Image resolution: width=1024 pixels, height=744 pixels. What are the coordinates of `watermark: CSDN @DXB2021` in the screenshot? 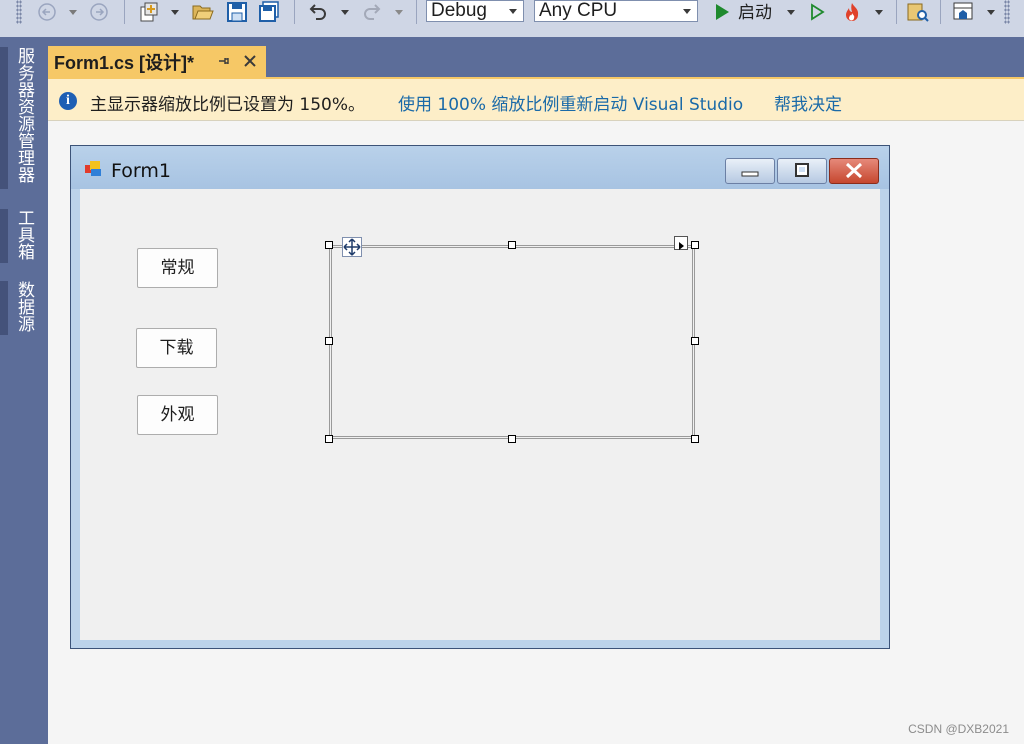 It's located at (958, 729).